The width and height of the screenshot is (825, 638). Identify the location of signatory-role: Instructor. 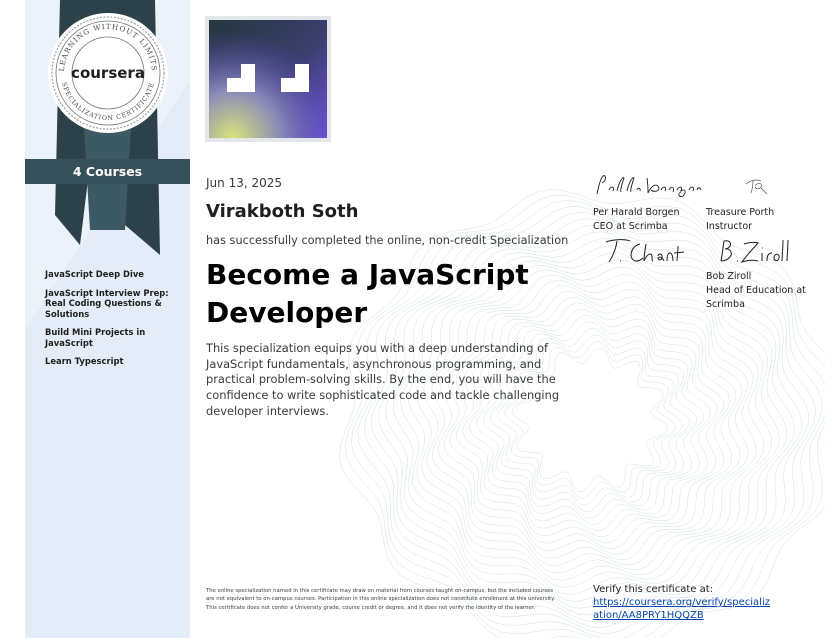
(729, 226).